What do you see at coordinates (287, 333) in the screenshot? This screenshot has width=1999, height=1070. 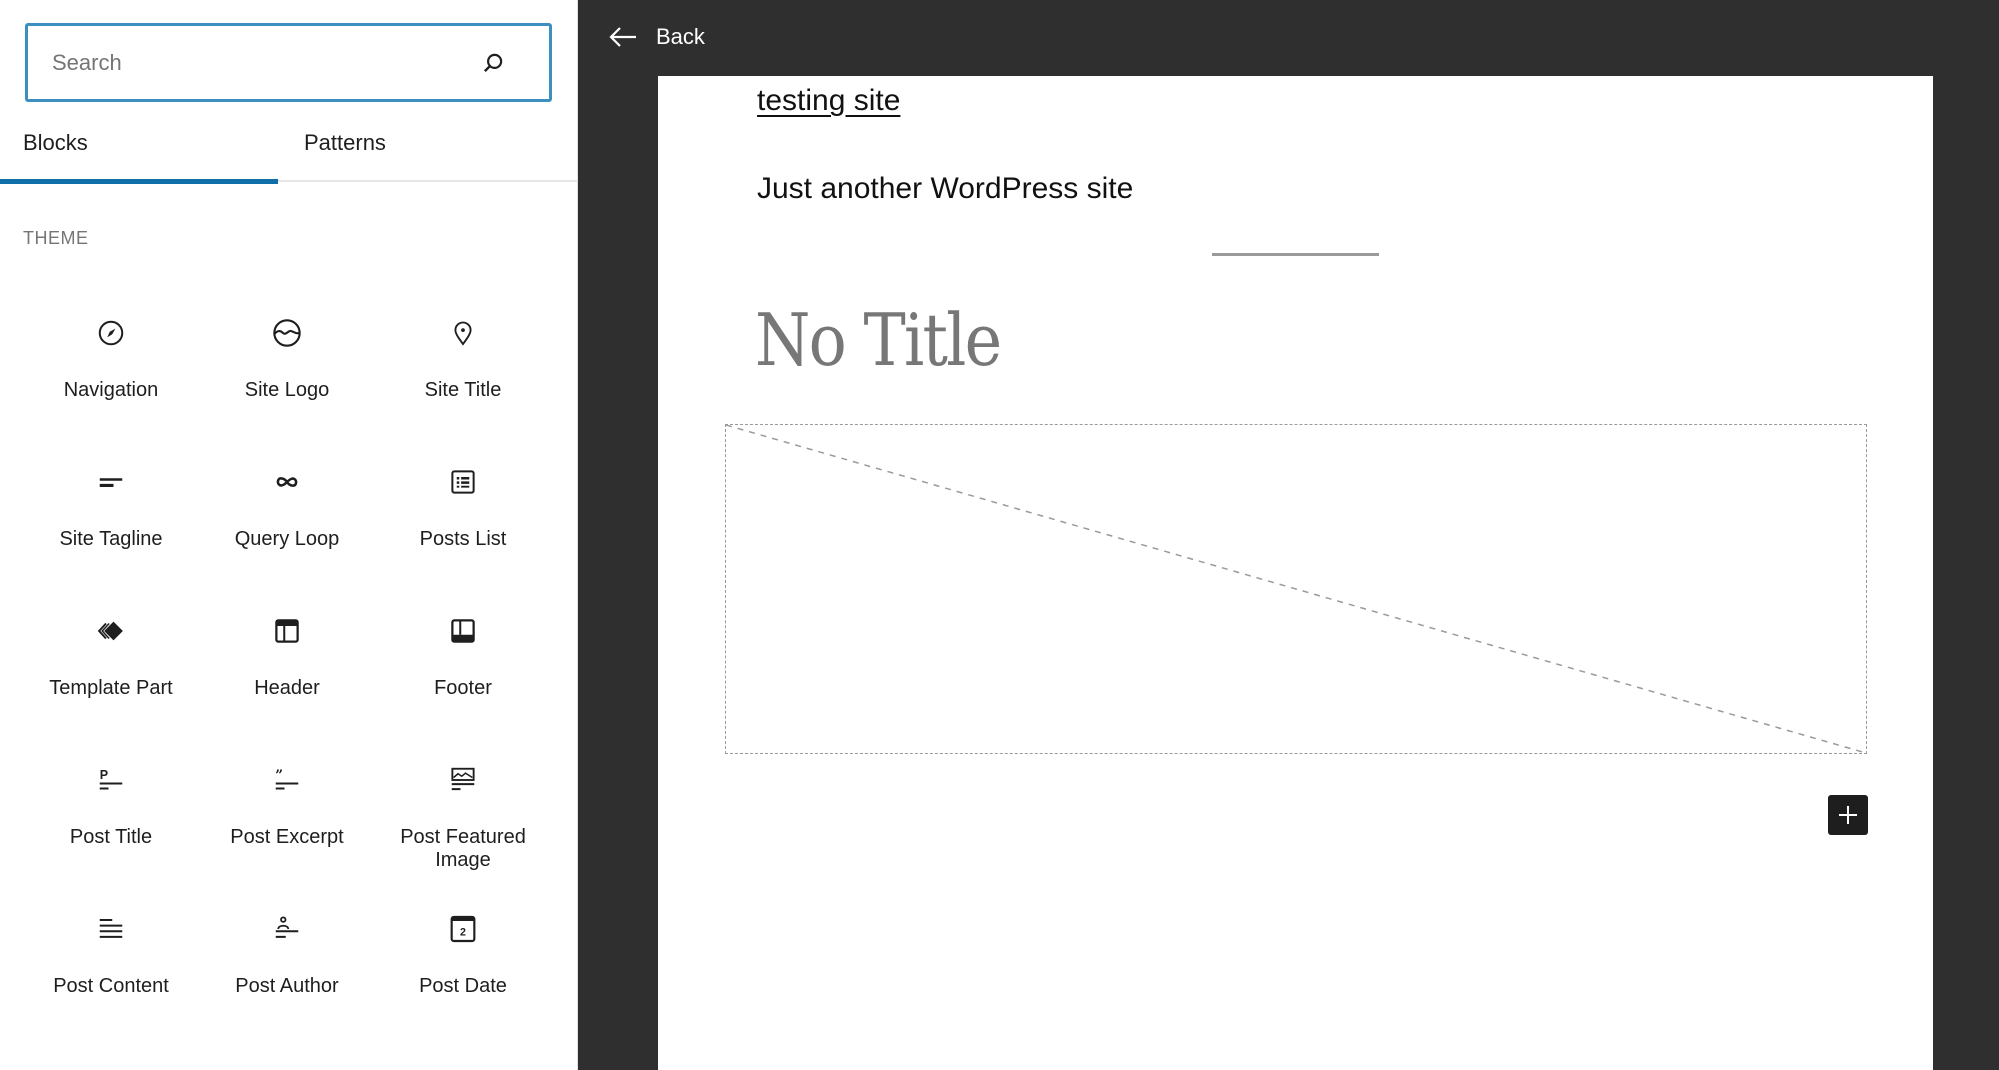 I see `site-logo-icon` at bounding box center [287, 333].